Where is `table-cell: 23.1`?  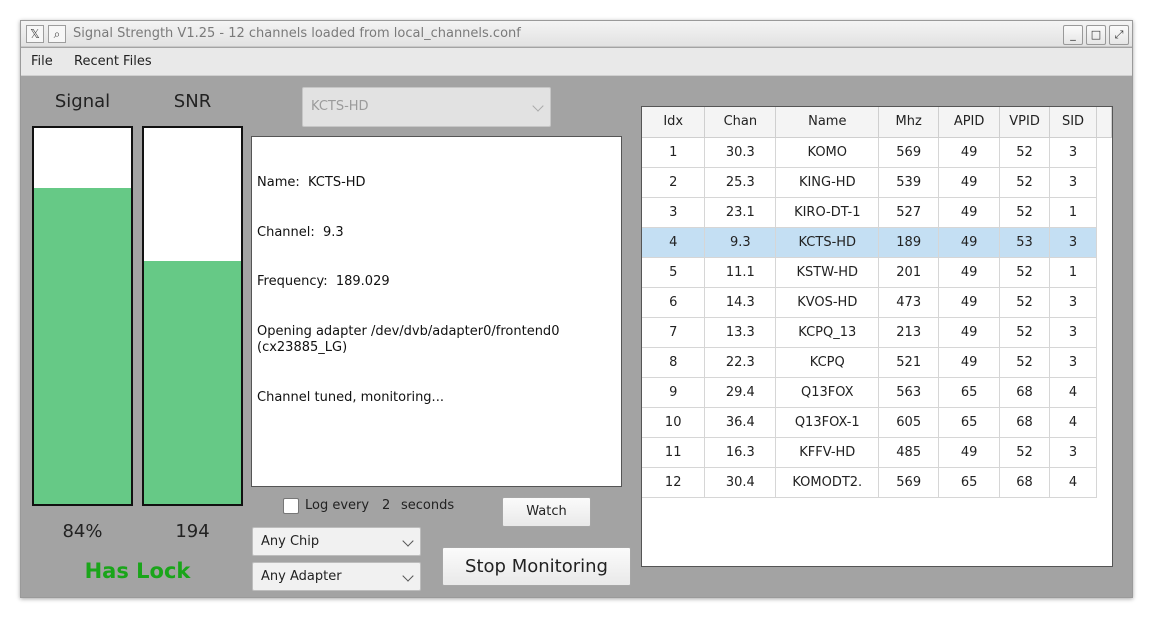
table-cell: 23.1 is located at coordinates (740, 212).